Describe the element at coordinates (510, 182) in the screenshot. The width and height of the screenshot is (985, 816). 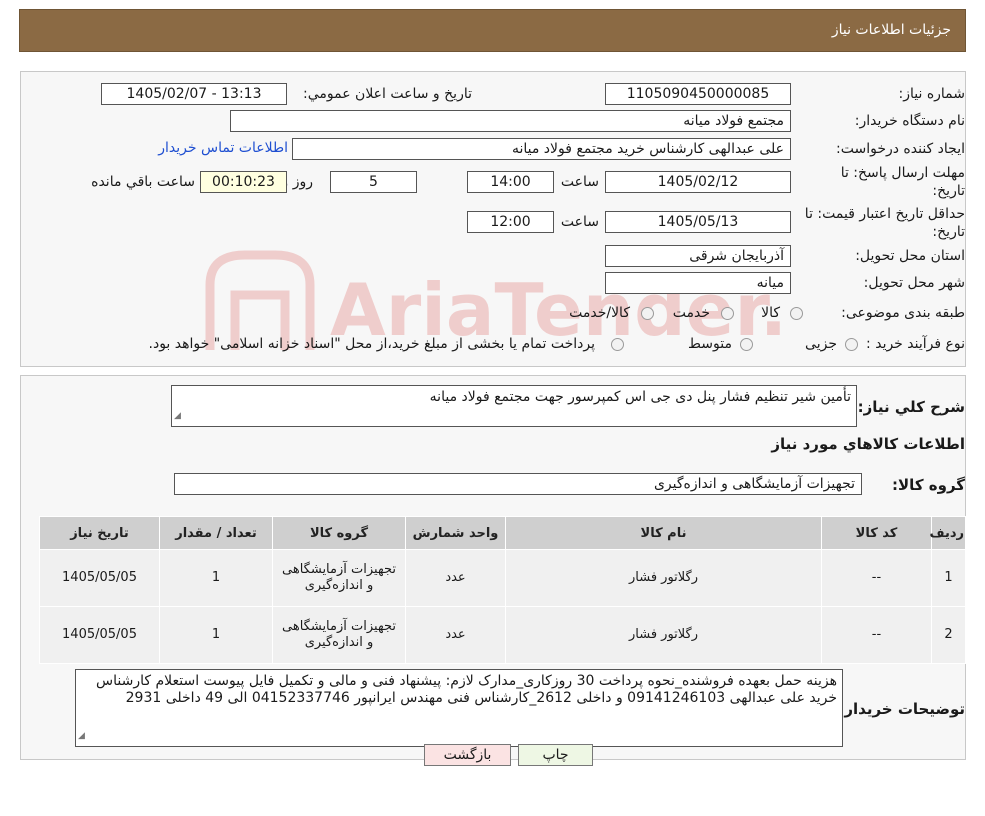
I see `deadline-time-field: 14:00` at that location.